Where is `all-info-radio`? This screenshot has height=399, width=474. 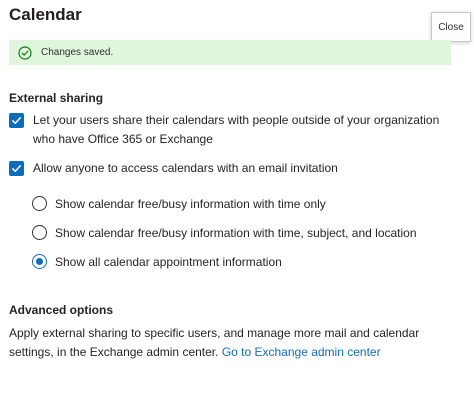
all-info-radio is located at coordinates (39, 261).